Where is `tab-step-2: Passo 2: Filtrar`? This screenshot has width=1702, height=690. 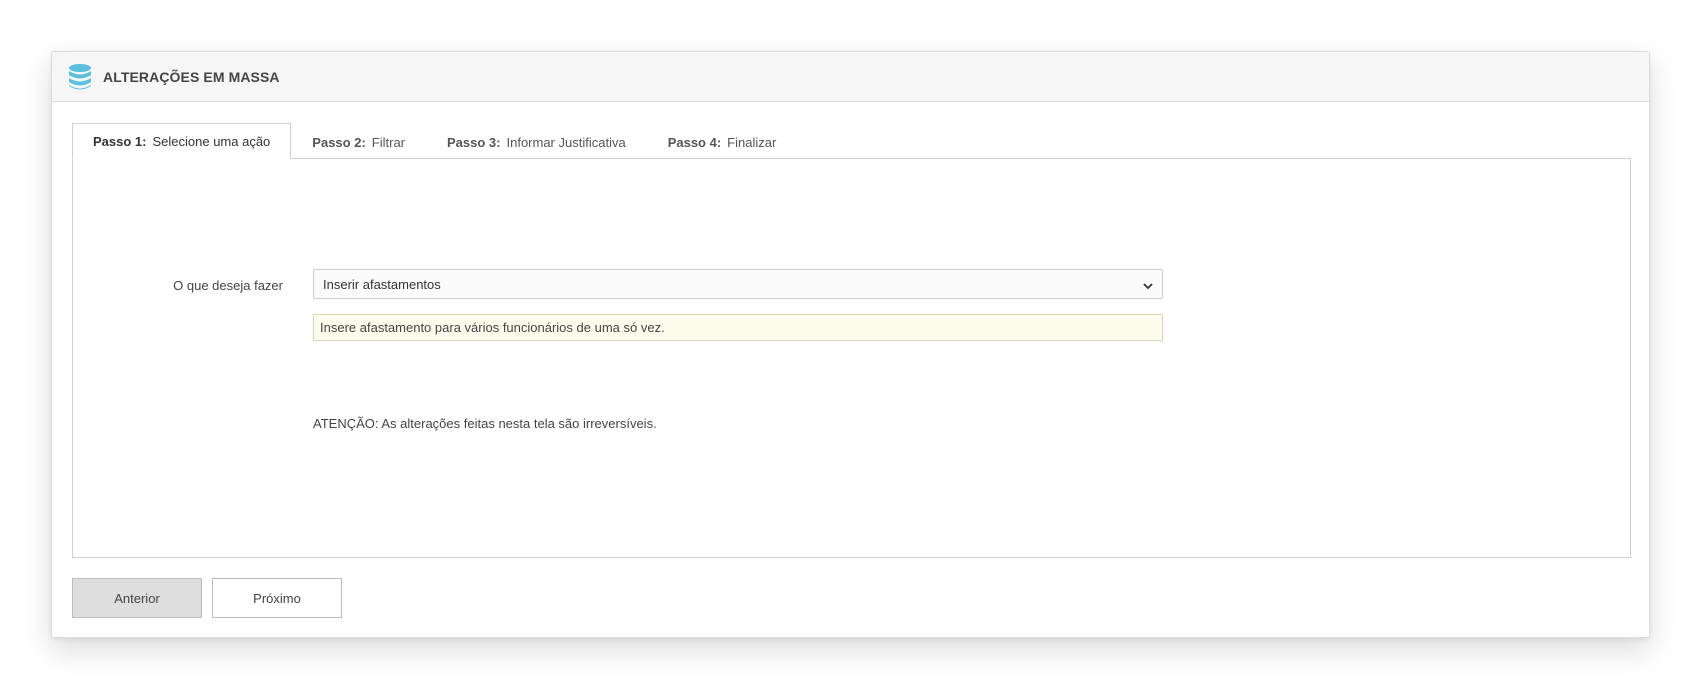
tab-step-2: Passo 2: Filtrar is located at coordinates (358, 142).